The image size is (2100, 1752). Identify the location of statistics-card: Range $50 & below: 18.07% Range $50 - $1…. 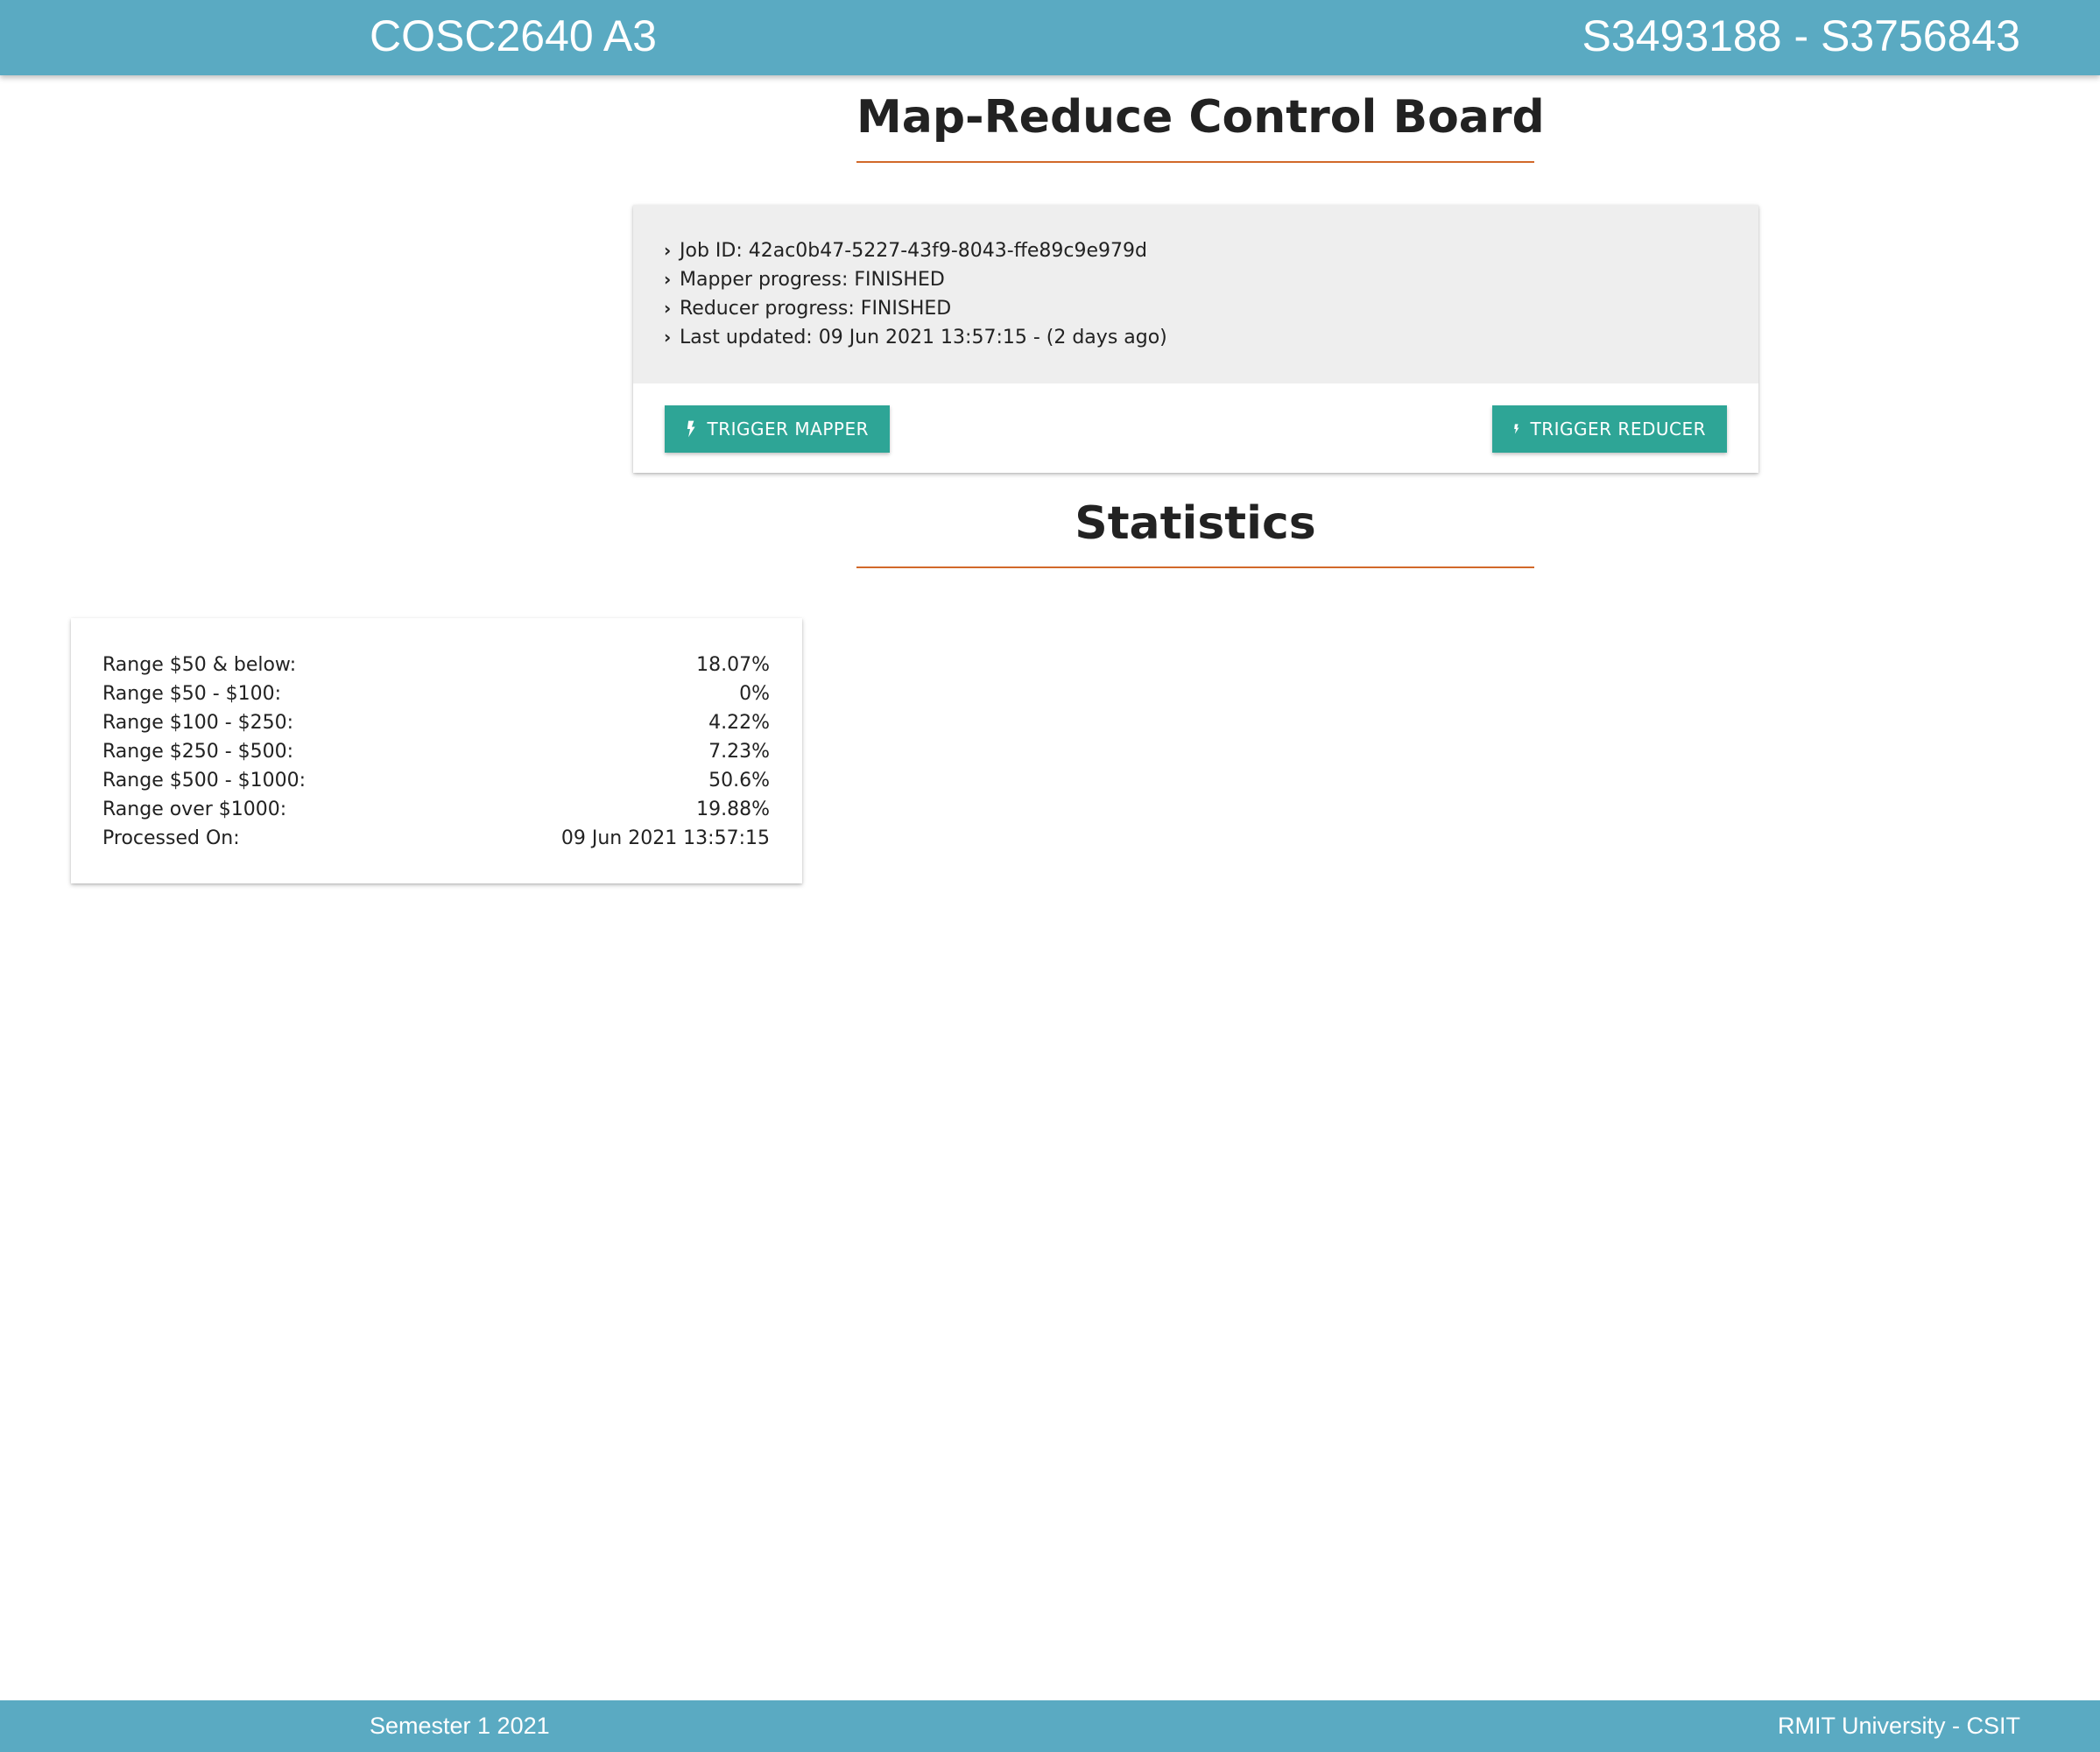
(437, 750).